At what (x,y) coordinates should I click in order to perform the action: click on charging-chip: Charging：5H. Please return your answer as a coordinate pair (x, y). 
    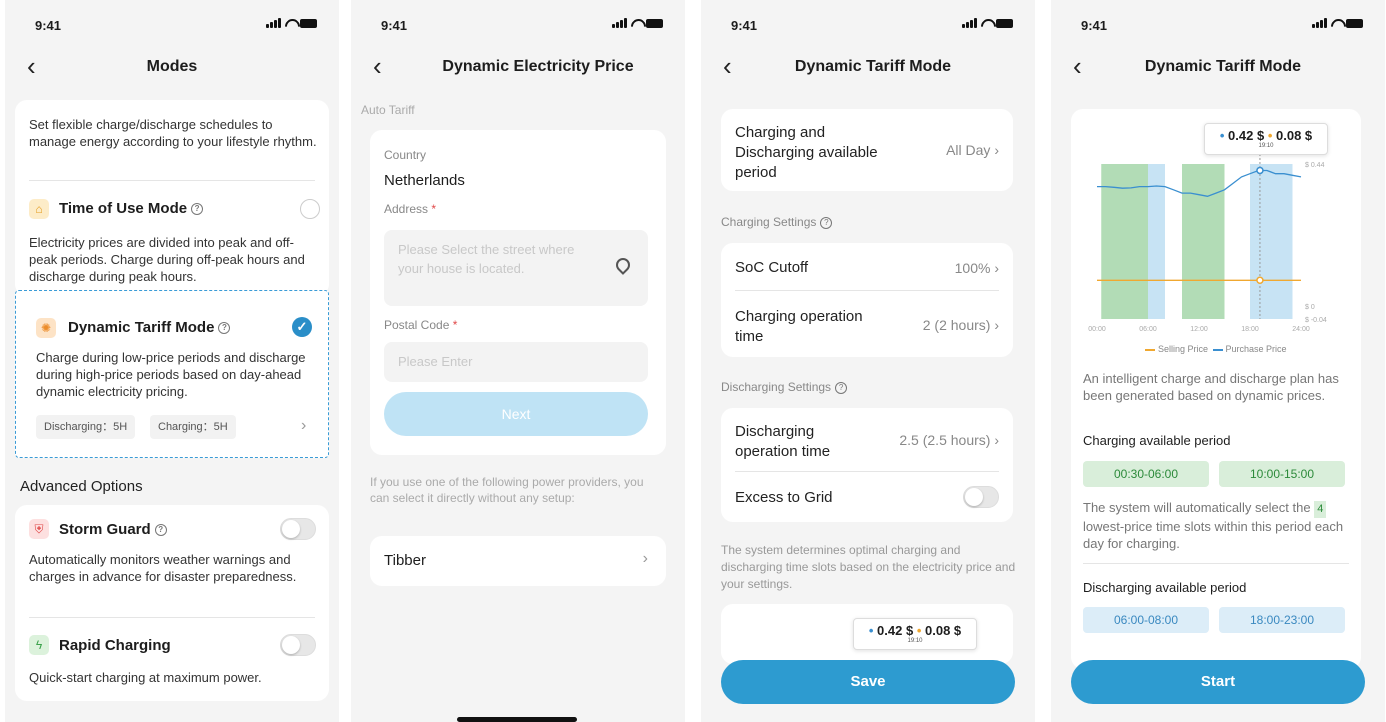
    Looking at the image, I should click on (193, 427).